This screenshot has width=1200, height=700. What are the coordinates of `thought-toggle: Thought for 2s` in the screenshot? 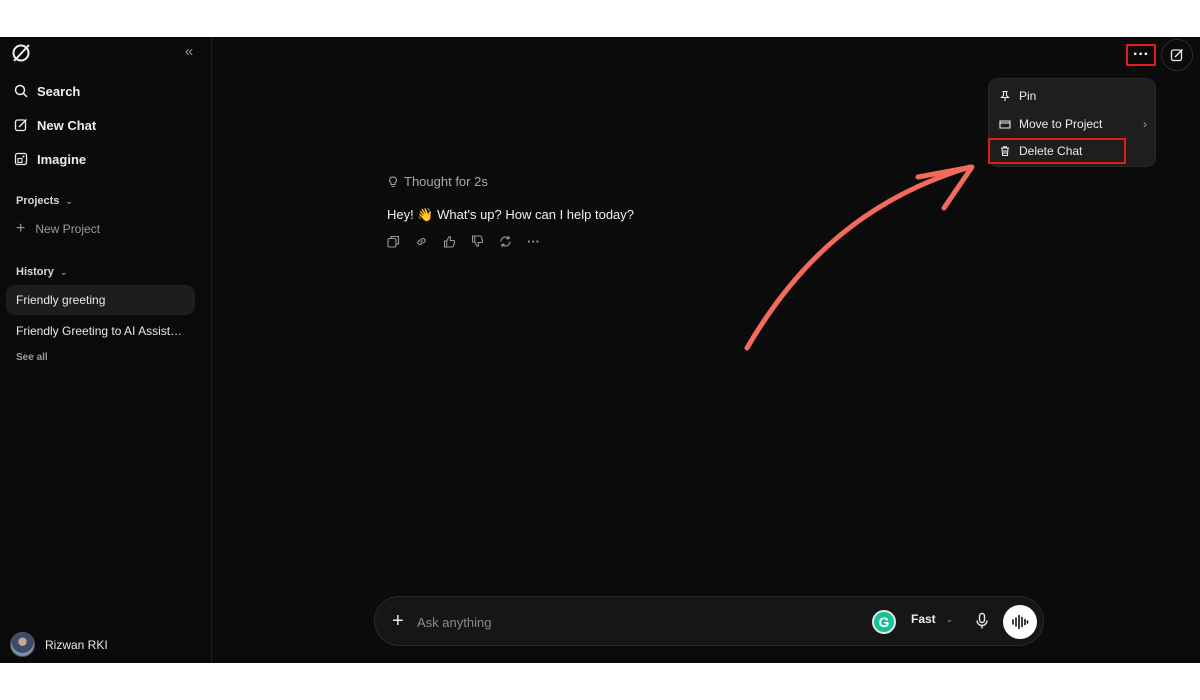 It's located at (437, 181).